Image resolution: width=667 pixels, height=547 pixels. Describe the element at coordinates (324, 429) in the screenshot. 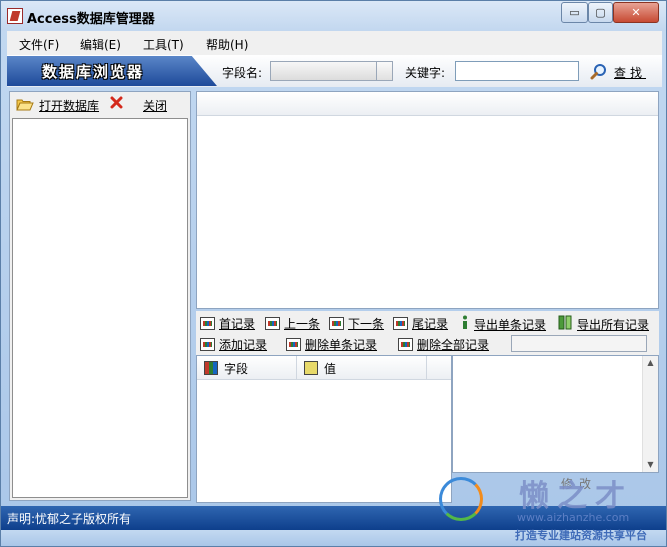

I see `field-value-table: 字段 值` at that location.